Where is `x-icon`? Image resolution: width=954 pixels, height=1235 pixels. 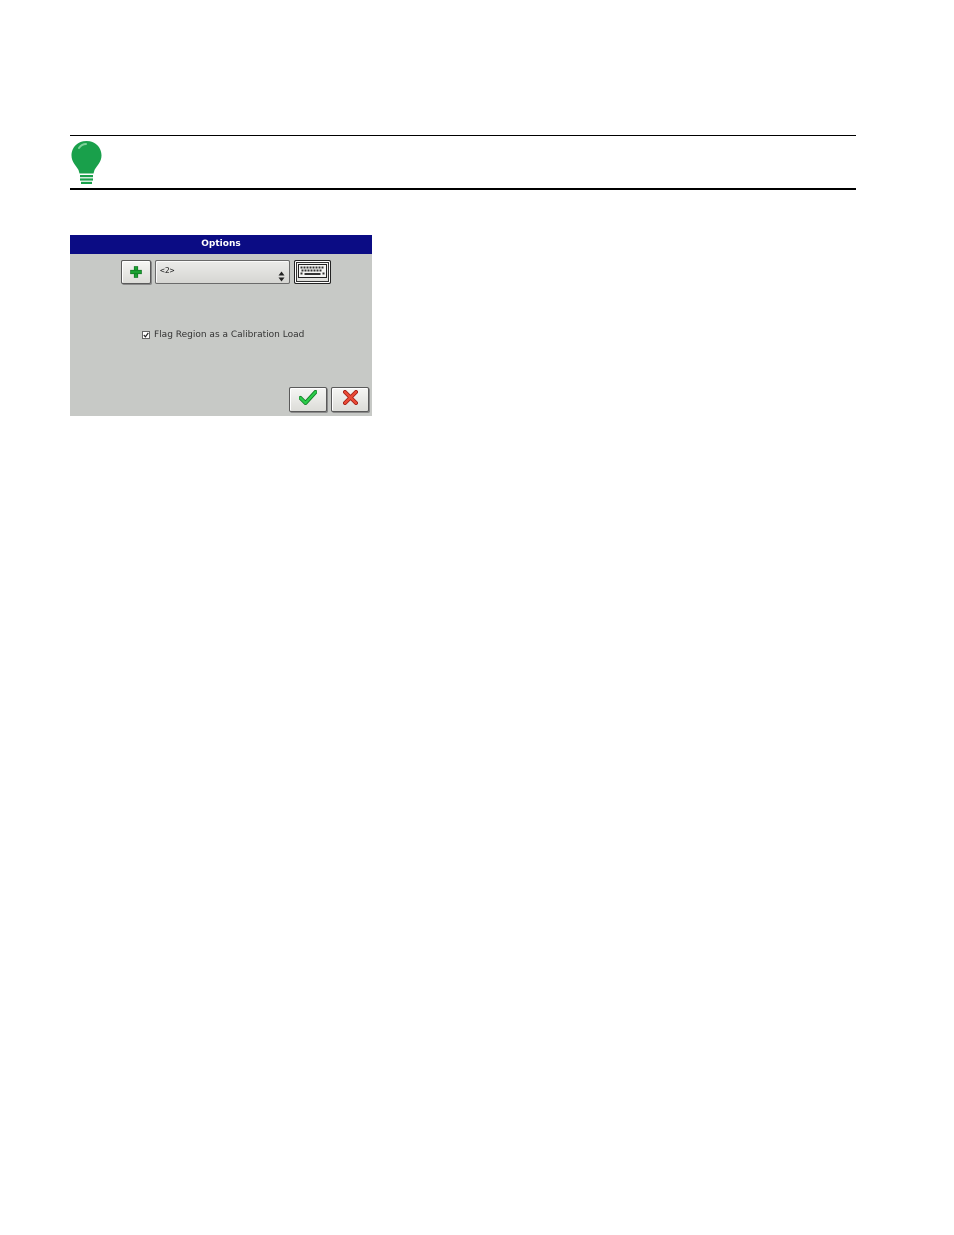
x-icon is located at coordinates (350, 399).